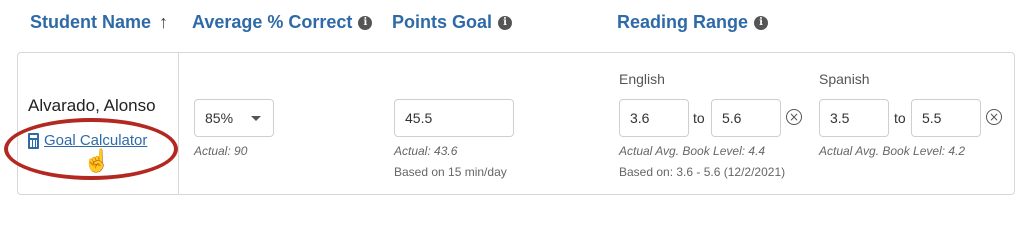 This screenshot has height=240, width=1025. I want to click on english-label: English, so click(642, 79).